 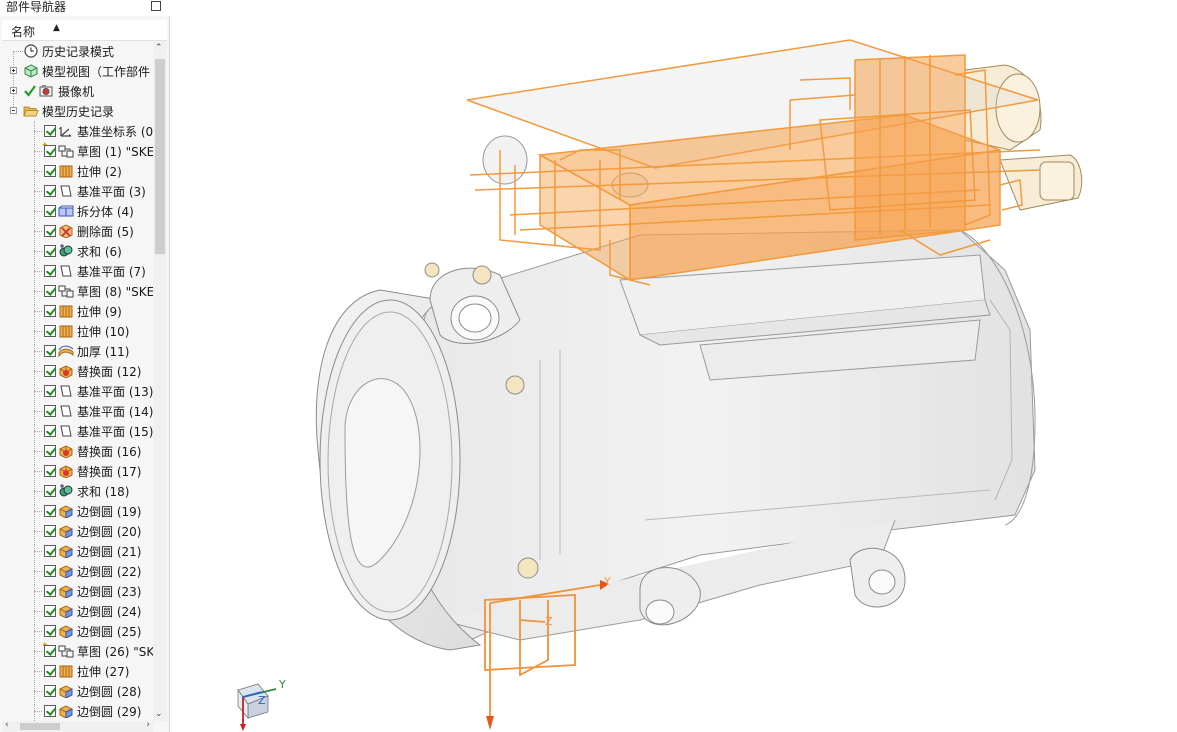 I want to click on thicken-icon, so click(x=66, y=351).